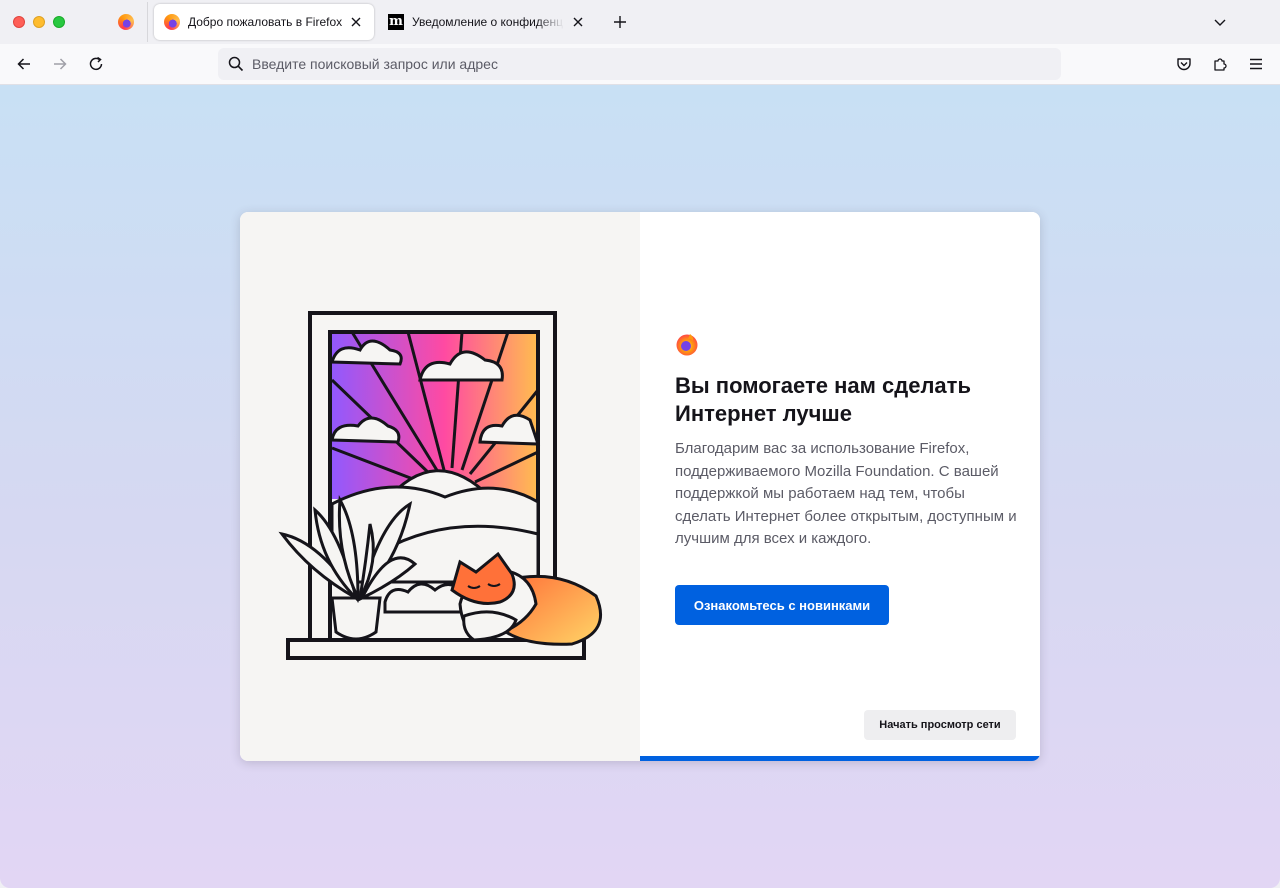  I want to click on tab-welcome: Добро пожаловать в Firefox, so click(264, 22).